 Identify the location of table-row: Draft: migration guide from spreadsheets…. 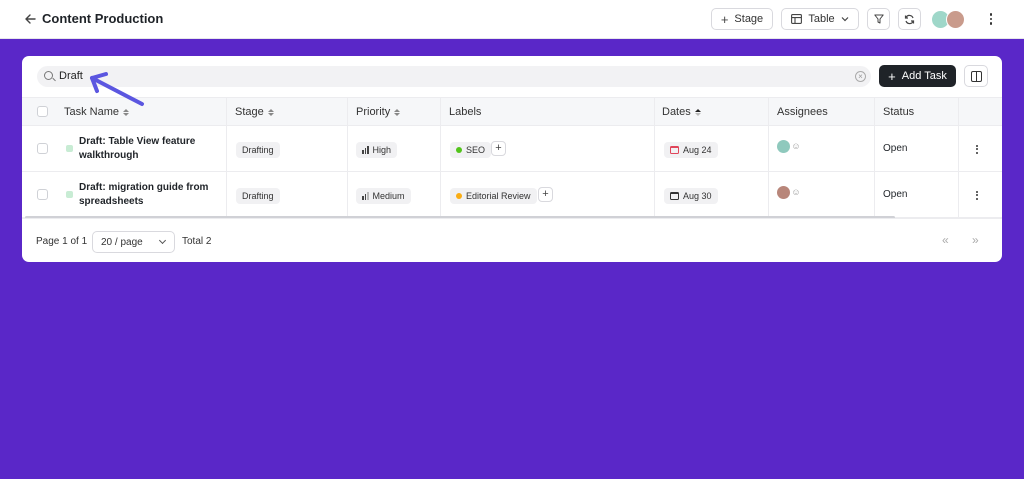
(512, 195).